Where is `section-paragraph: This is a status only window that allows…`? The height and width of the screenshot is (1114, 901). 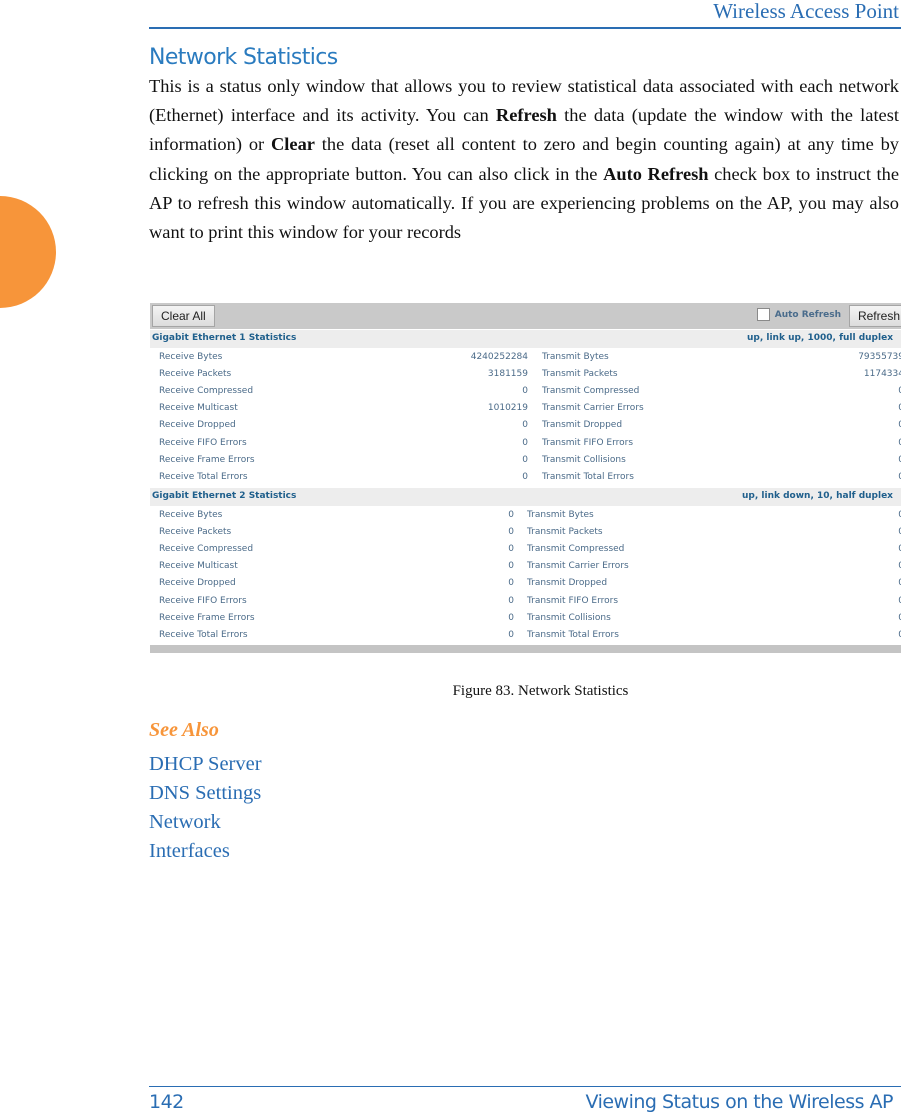
section-paragraph: This is a status only window that allows… is located at coordinates (524, 159).